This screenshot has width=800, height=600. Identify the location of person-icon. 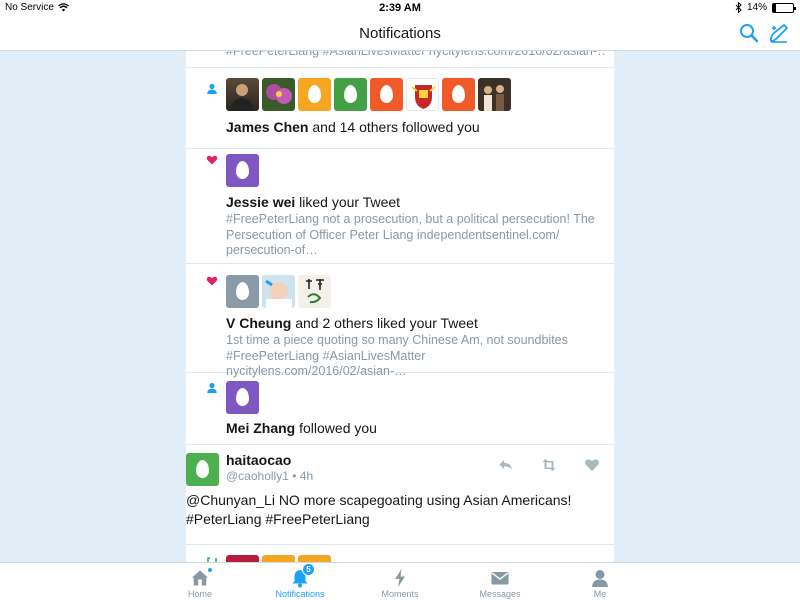
(600, 578).